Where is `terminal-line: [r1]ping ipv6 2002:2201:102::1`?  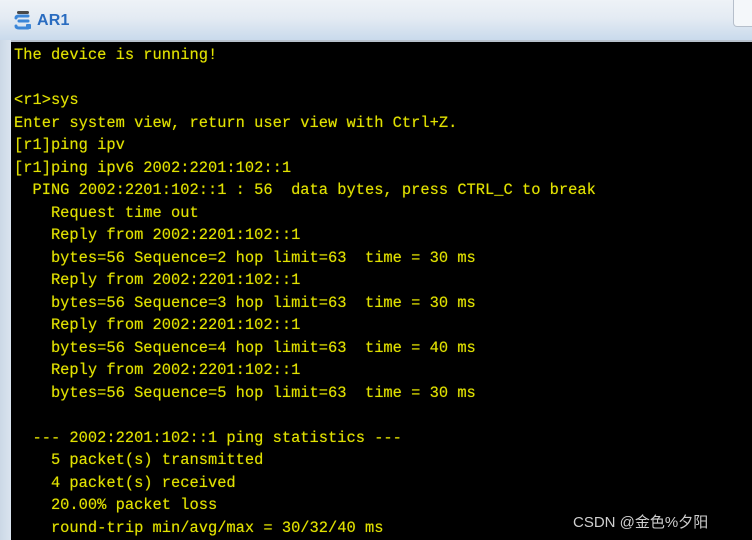 terminal-line: [r1]ping ipv6 2002:2201:102::1 is located at coordinates (153, 167).